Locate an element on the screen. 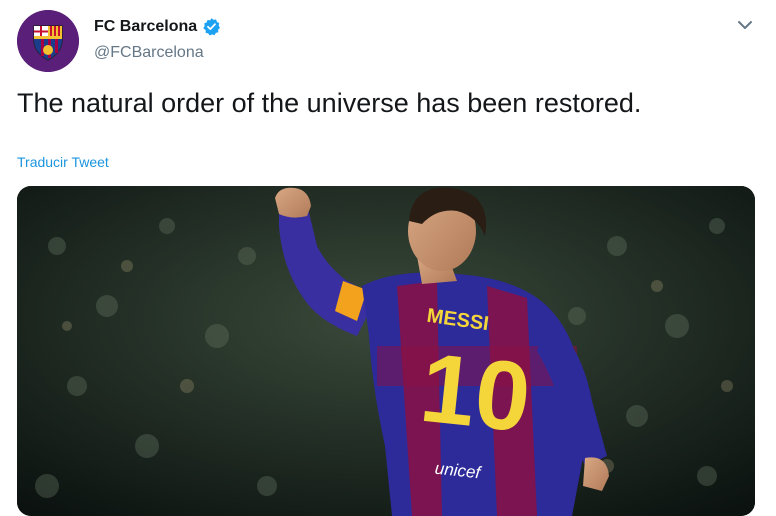 The width and height of the screenshot is (776, 516). jersey-number: 10 is located at coordinates (476, 392).